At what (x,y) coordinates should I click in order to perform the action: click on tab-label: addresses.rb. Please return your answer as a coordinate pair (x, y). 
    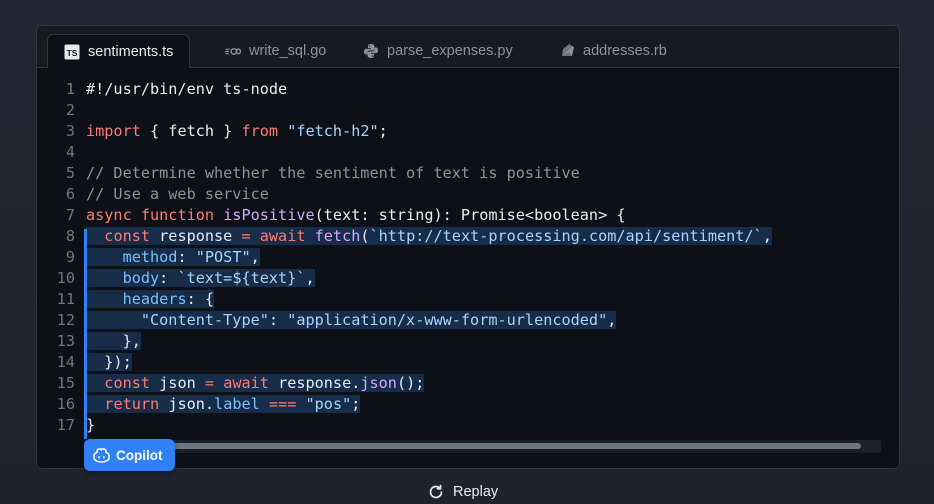
    Looking at the image, I should click on (625, 50).